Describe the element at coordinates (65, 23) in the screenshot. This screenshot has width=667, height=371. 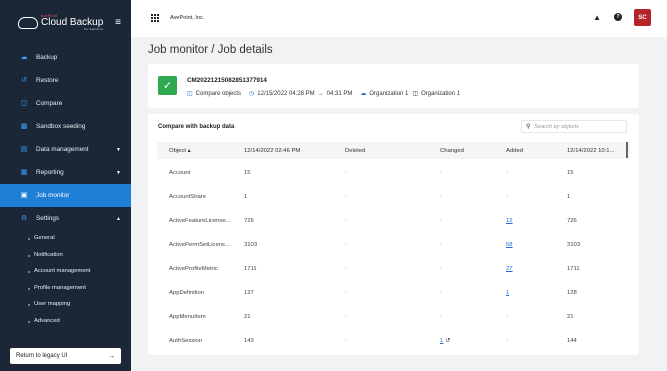
I see `app-logo: AvePoint Cloud Backup For Salesforce ≡` at that location.